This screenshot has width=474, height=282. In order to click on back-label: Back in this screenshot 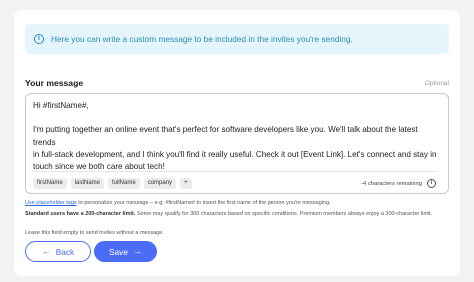, I will do `click(65, 251)`.